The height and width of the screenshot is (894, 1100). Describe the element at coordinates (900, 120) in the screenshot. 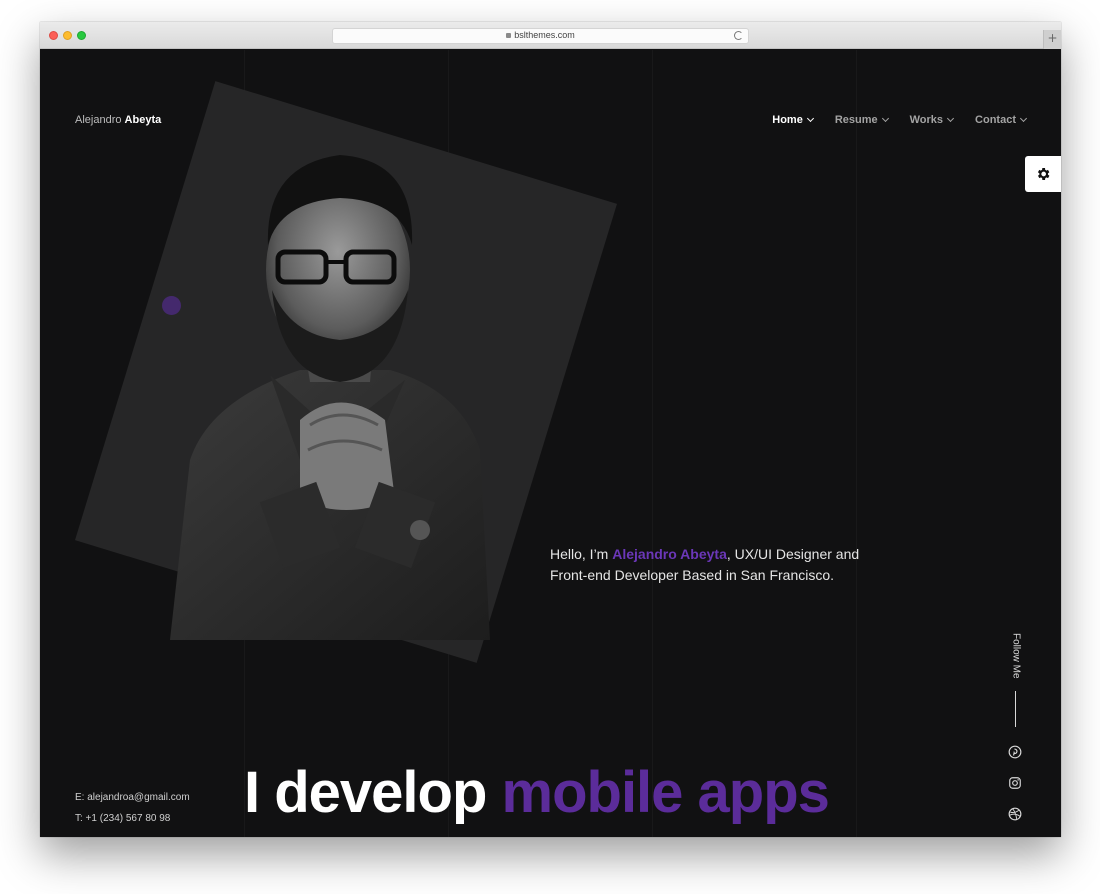

I see `main-nav: Home Resume Works Contact` at that location.